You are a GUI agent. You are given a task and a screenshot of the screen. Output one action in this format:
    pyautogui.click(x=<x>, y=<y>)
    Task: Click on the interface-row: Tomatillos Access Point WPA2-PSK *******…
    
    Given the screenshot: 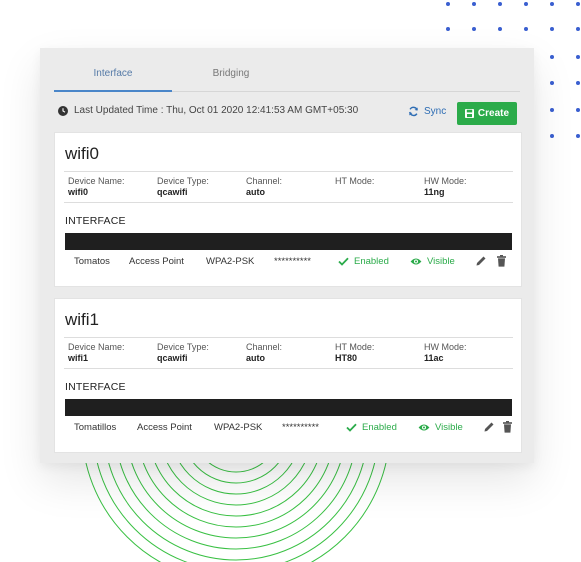 What is the action you would take?
    pyautogui.click(x=288, y=428)
    